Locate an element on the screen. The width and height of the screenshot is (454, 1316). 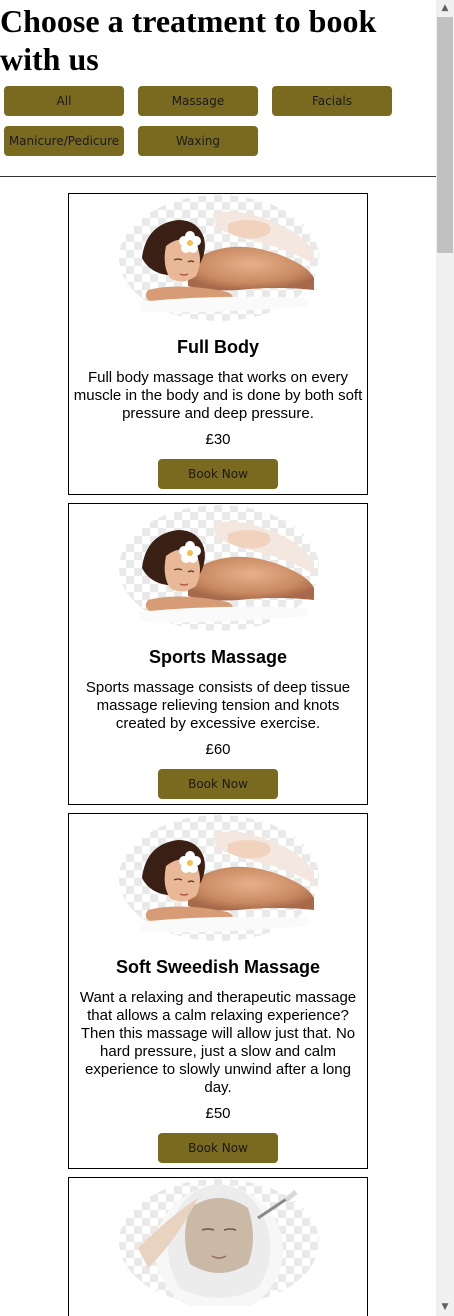
treatment-title: Soft Sweedish Massage is located at coordinates (218, 967).